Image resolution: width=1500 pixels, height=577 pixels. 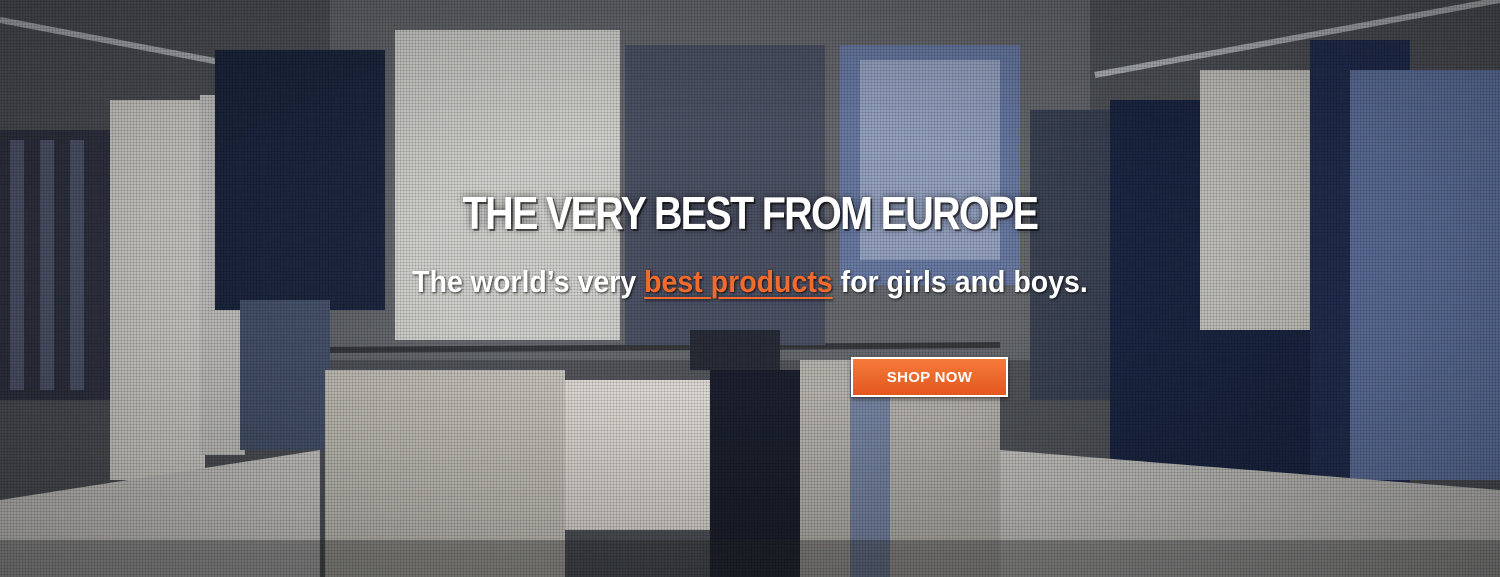 I want to click on banner-headline: THE VERY BEST FROM EUROPE, so click(x=750, y=213).